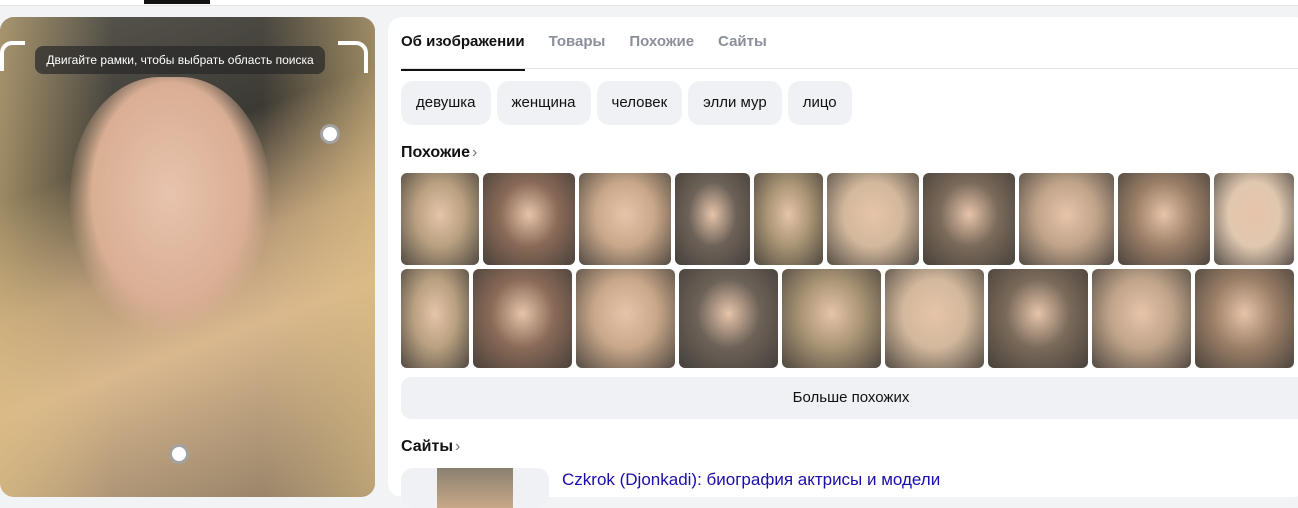 Image resolution: width=1298 pixels, height=508 pixels. What do you see at coordinates (742, 52) in the screenshot?
I see `tab-sites: Сайты` at bounding box center [742, 52].